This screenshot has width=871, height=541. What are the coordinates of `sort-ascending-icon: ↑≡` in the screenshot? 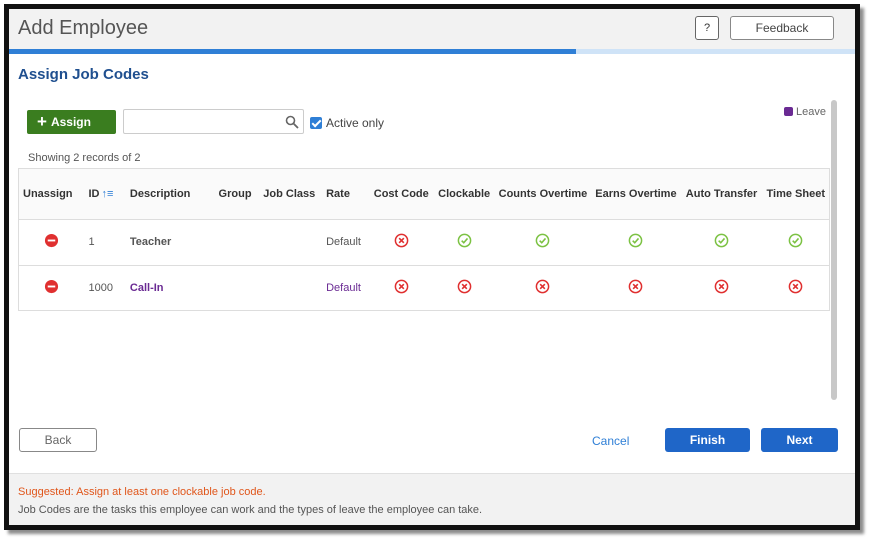 It's located at (107, 194).